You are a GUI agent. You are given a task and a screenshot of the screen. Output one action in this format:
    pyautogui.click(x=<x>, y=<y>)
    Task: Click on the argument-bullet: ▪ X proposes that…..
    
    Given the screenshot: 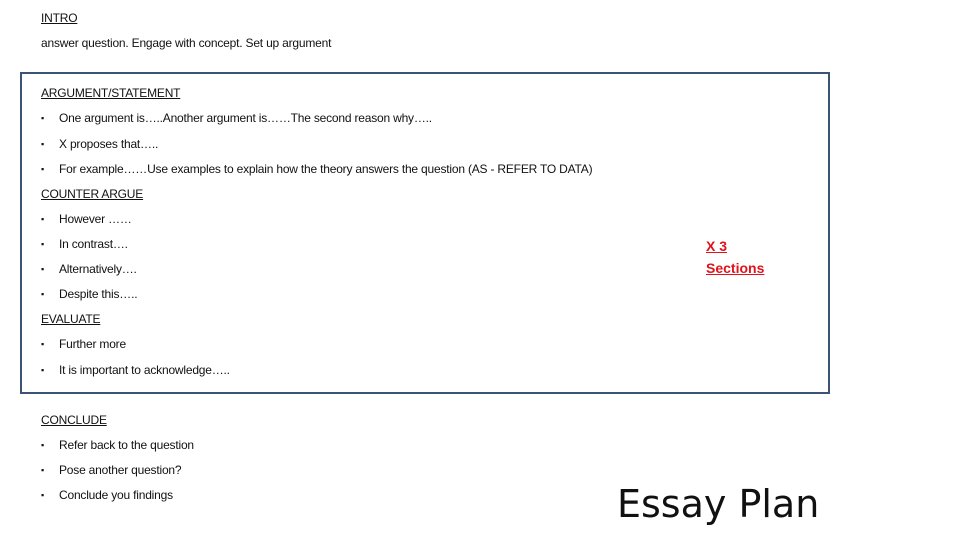 What is the action you would take?
    pyautogui.click(x=99, y=144)
    